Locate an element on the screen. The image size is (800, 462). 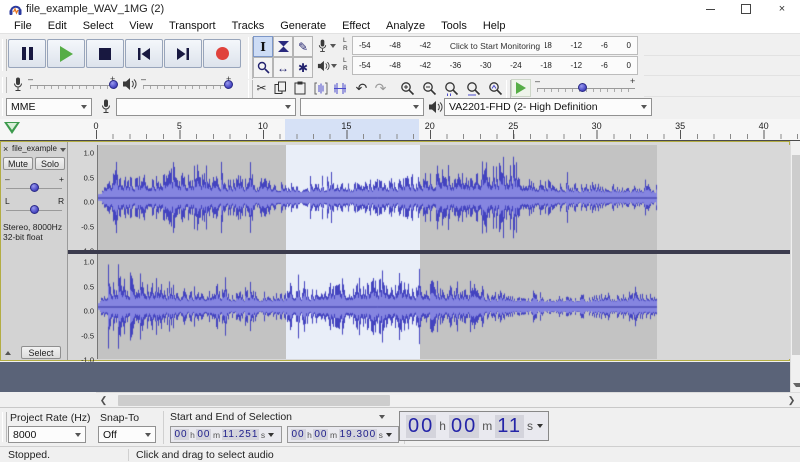
skip-to-end-button is located at coordinates (183, 53).